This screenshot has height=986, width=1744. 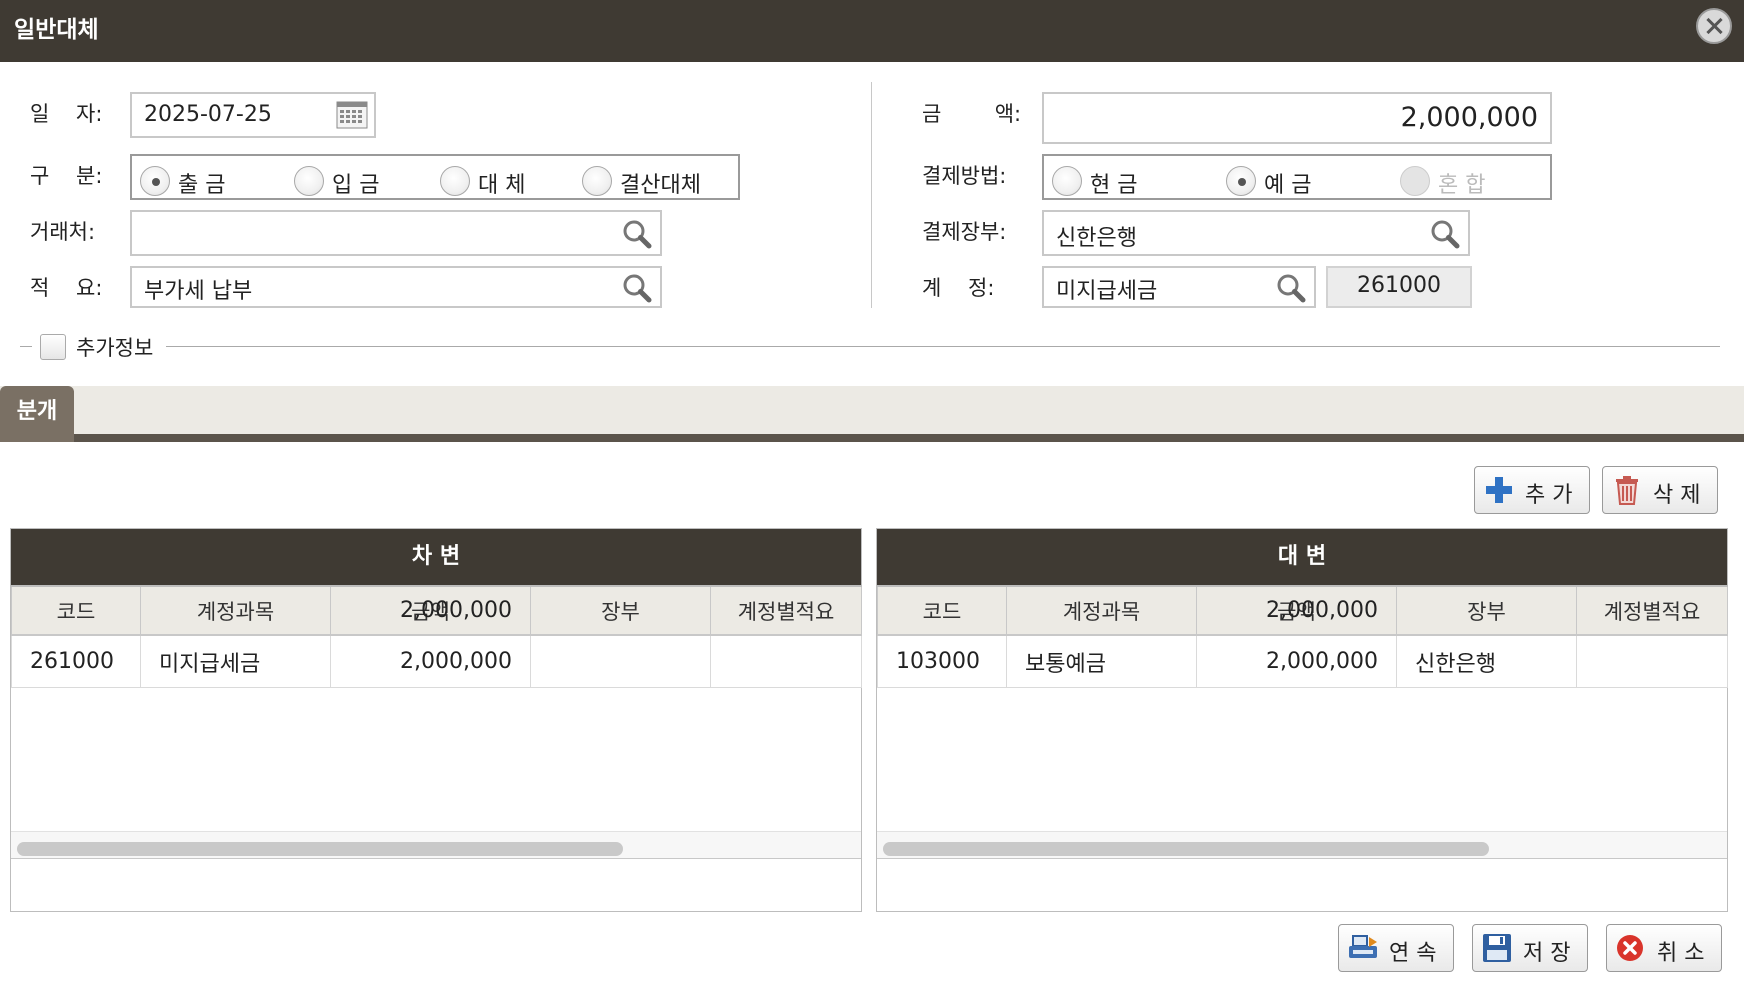 What do you see at coordinates (1288, 185) in the screenshot?
I see `radio-label: 예 금` at bounding box center [1288, 185].